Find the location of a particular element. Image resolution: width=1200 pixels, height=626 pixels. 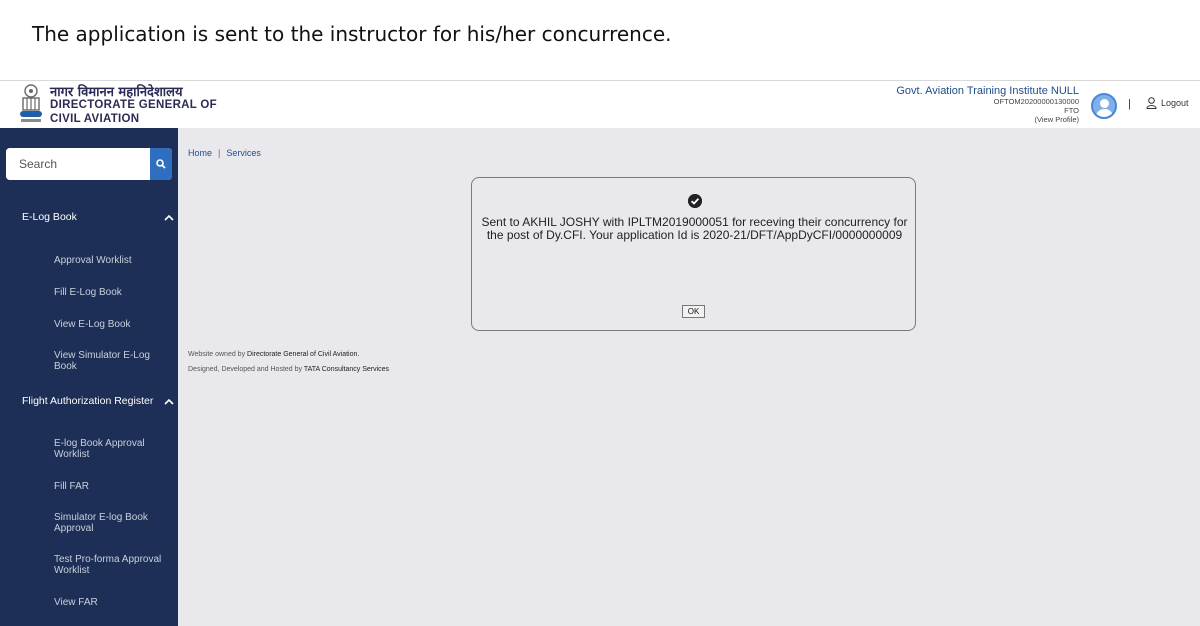

user-role: FTO is located at coordinates (1071, 110).